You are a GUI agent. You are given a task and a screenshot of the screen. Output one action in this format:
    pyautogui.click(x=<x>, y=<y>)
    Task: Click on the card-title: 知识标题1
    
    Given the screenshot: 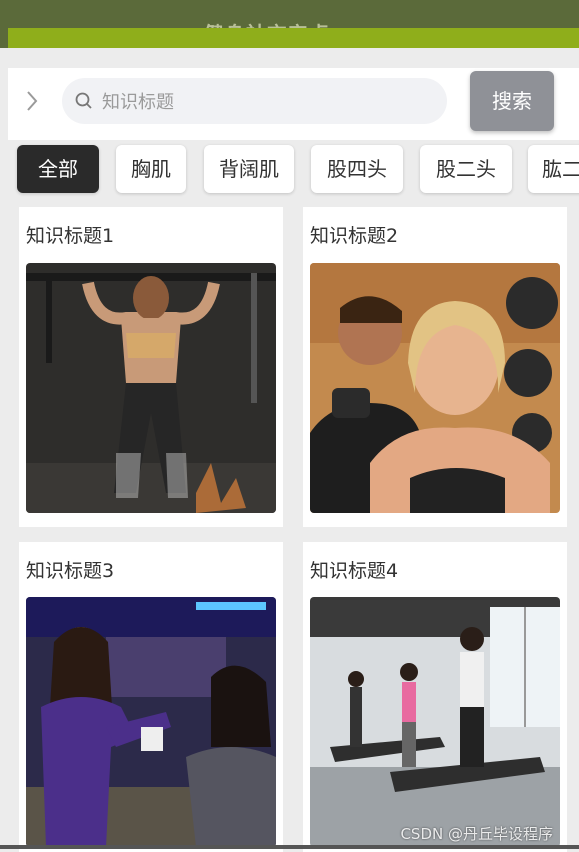 What is the action you would take?
    pyautogui.click(x=70, y=236)
    